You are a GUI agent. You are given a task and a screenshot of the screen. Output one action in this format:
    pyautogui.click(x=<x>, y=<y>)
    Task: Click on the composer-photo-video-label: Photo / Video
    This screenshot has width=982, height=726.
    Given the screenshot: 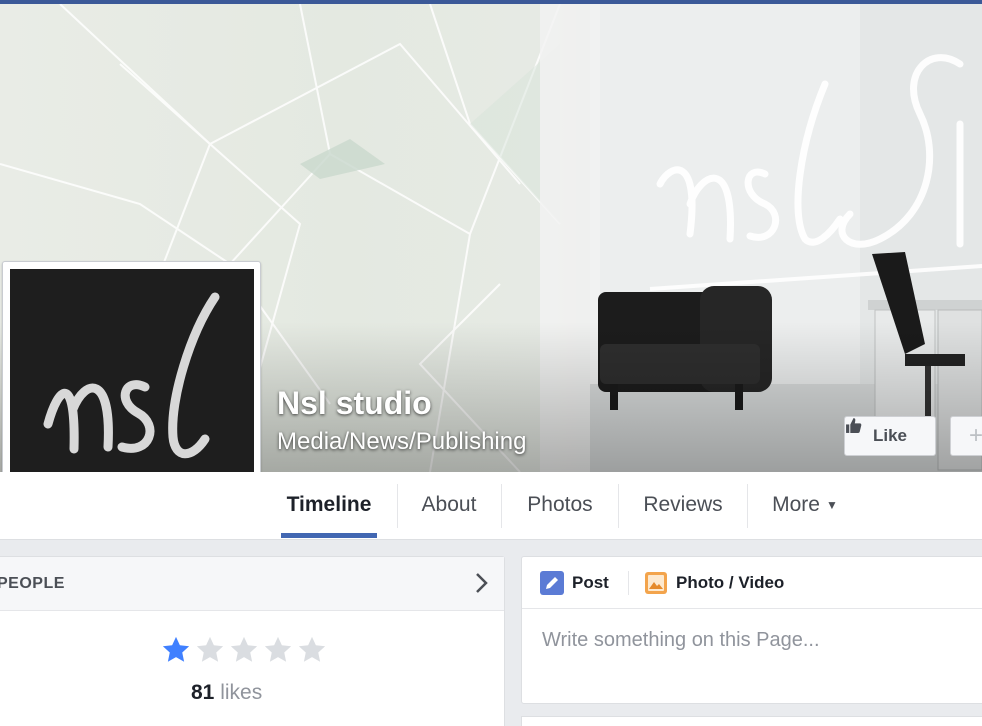 What is the action you would take?
    pyautogui.click(x=730, y=582)
    